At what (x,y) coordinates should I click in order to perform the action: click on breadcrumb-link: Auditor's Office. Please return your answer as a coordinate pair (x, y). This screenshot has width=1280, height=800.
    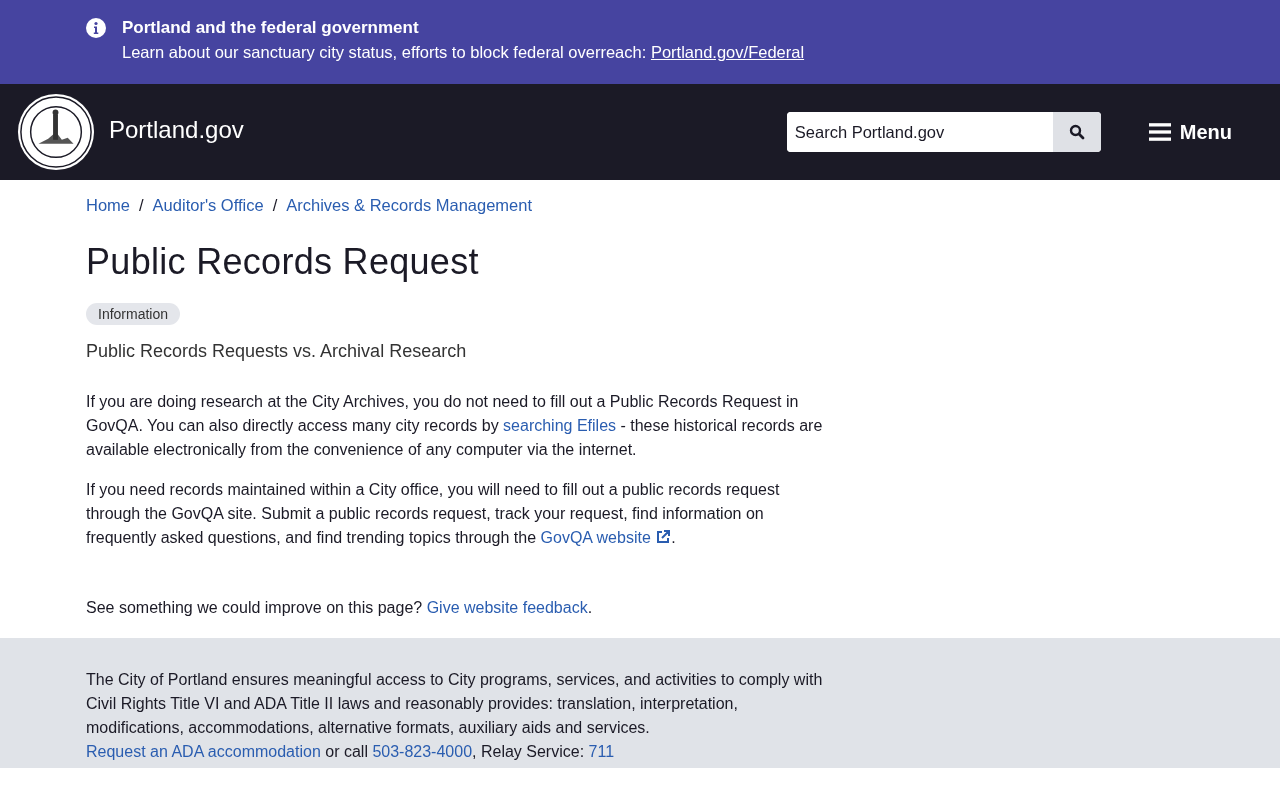
    Looking at the image, I should click on (208, 205).